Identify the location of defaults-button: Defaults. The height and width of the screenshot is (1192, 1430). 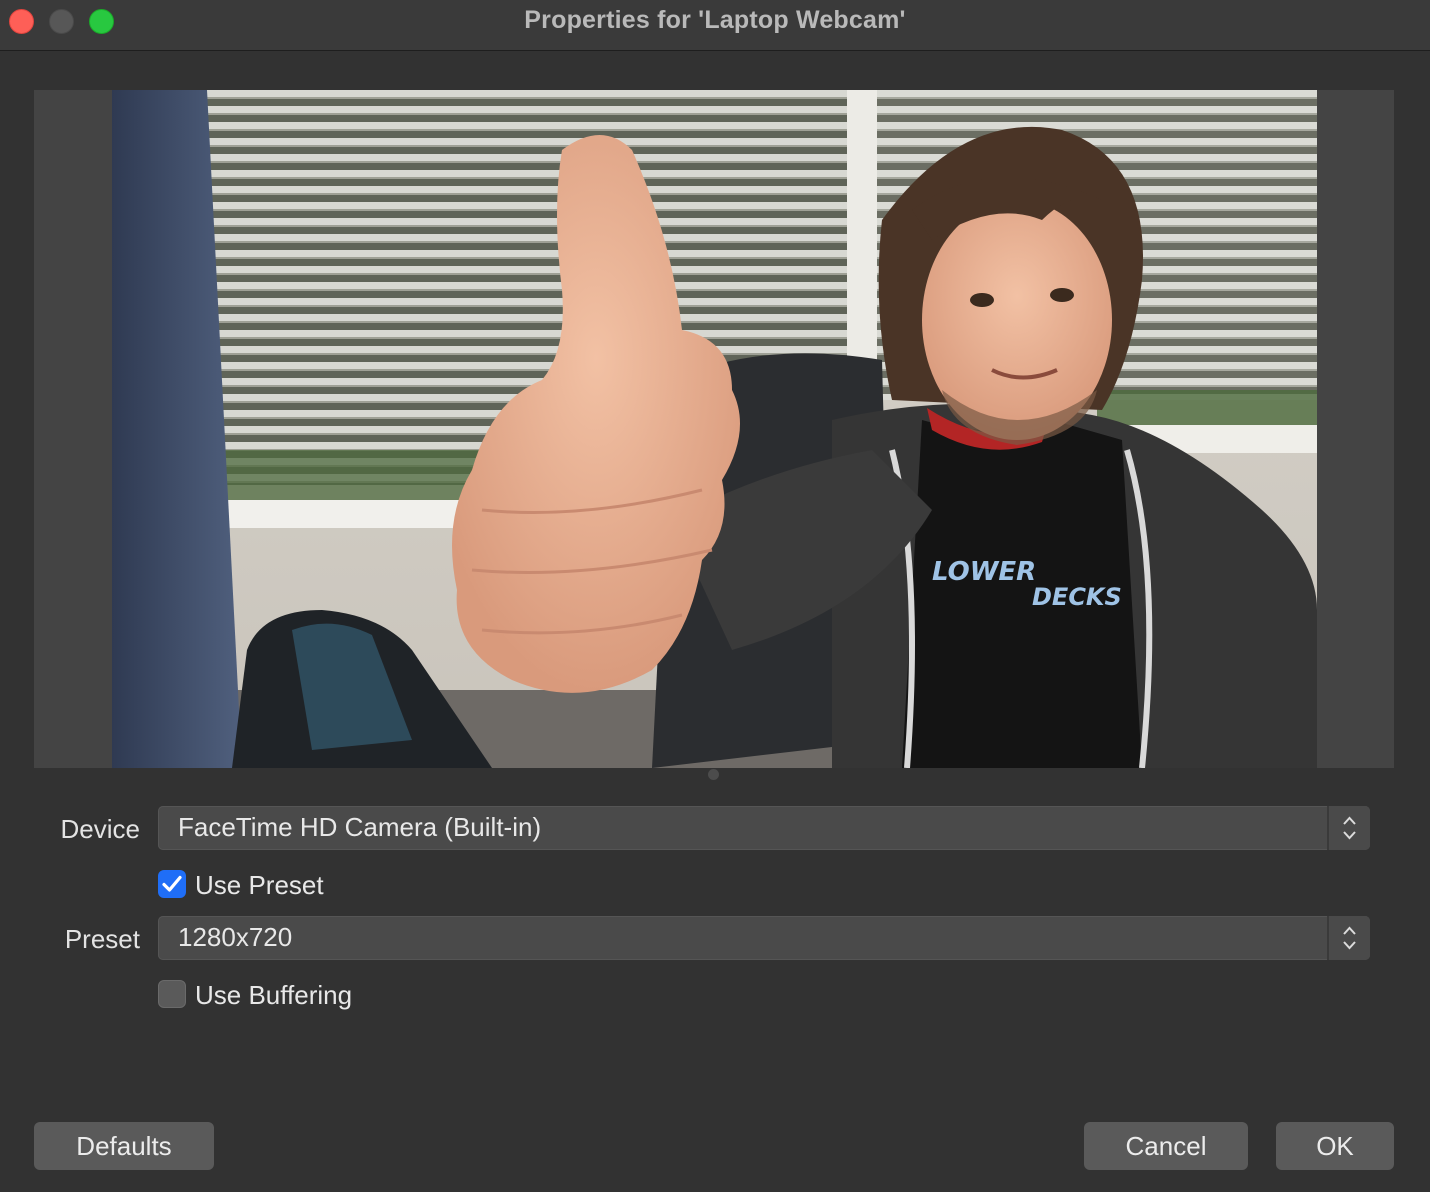
(124, 1146).